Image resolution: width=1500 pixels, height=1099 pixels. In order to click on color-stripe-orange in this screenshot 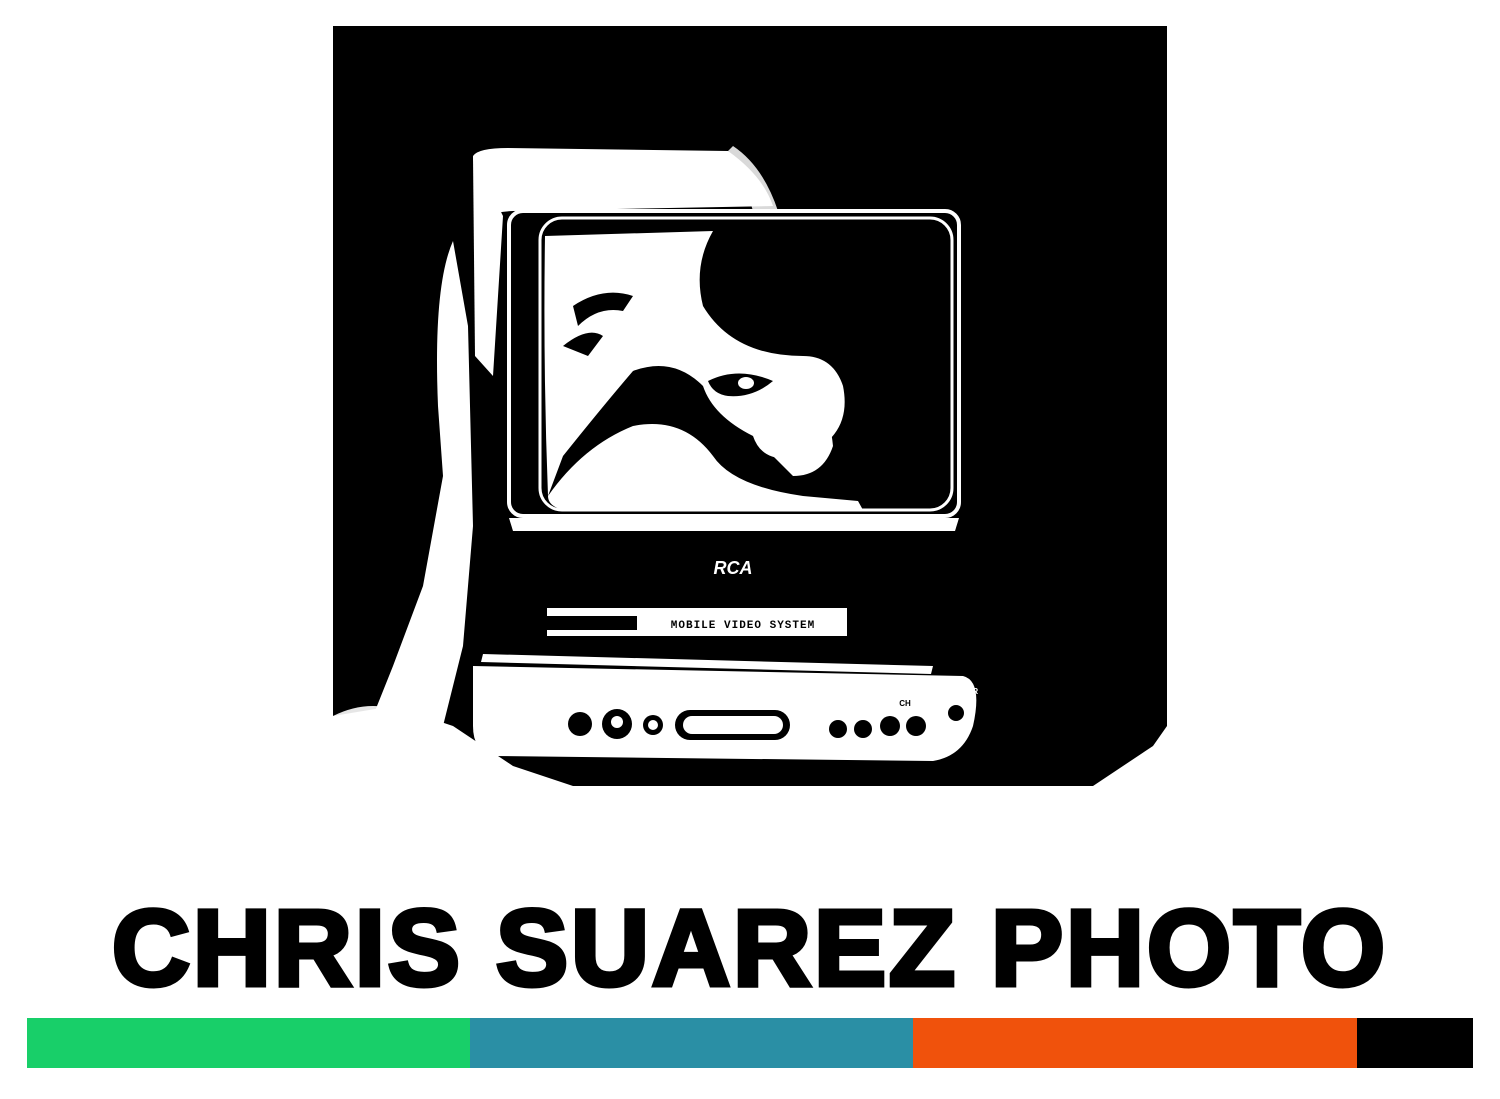, I will do `click(1135, 1043)`.